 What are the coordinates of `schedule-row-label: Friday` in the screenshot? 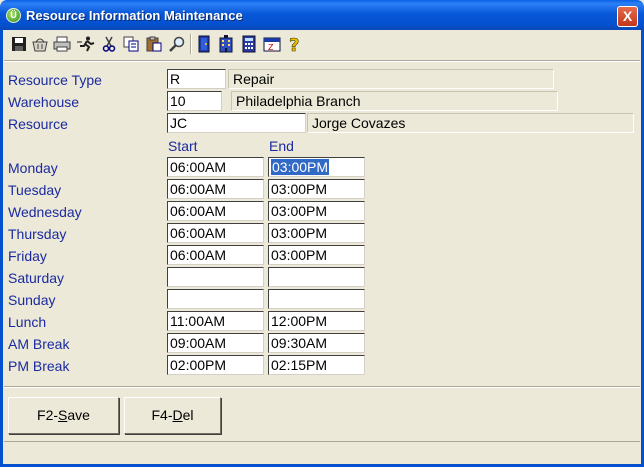 It's located at (27, 256).